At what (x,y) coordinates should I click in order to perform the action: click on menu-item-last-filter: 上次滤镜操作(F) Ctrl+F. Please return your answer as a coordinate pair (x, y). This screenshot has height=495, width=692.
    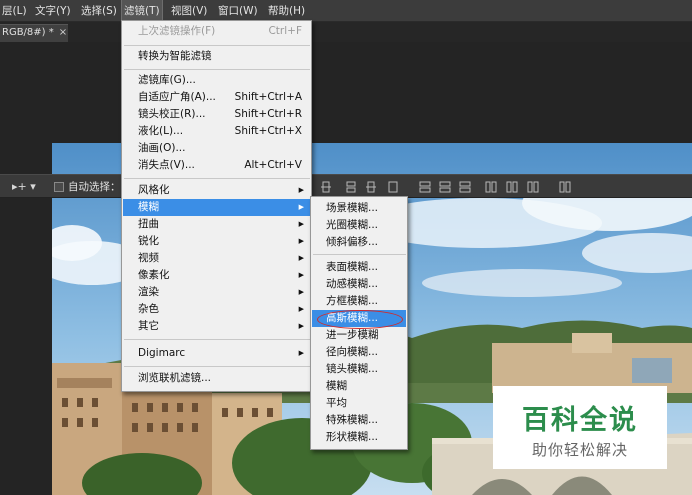
    Looking at the image, I should click on (223, 31).